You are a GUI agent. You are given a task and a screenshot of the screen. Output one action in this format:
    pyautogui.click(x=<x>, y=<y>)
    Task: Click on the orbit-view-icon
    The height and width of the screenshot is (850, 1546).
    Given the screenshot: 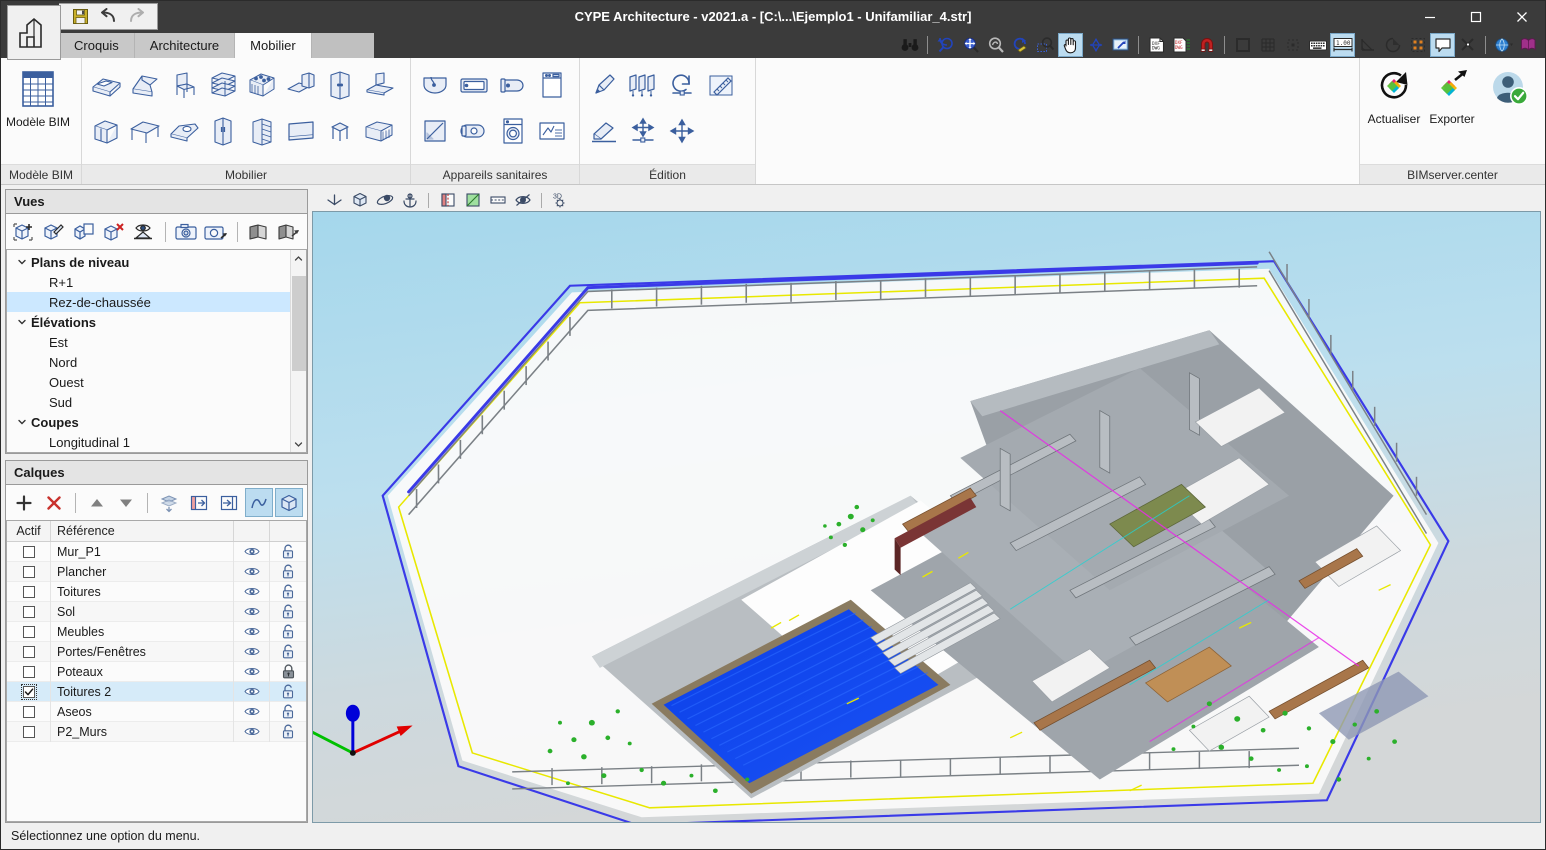 What is the action you would take?
    pyautogui.click(x=384, y=200)
    